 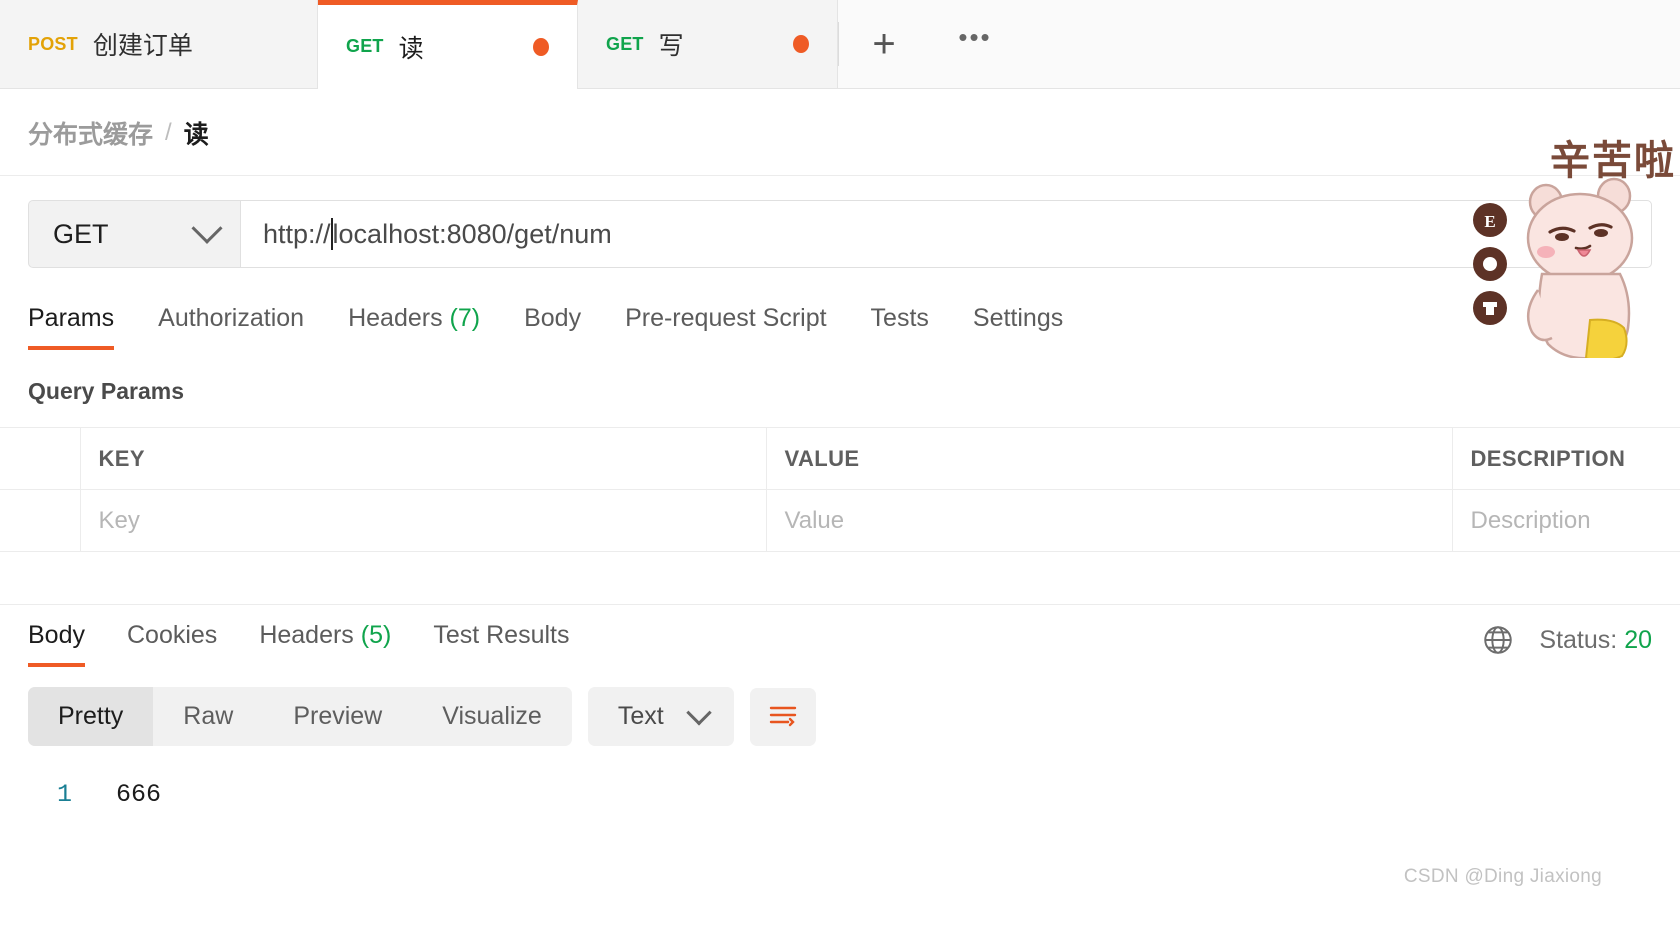 What do you see at coordinates (1498, 640) in the screenshot?
I see `globe-icon` at bounding box center [1498, 640].